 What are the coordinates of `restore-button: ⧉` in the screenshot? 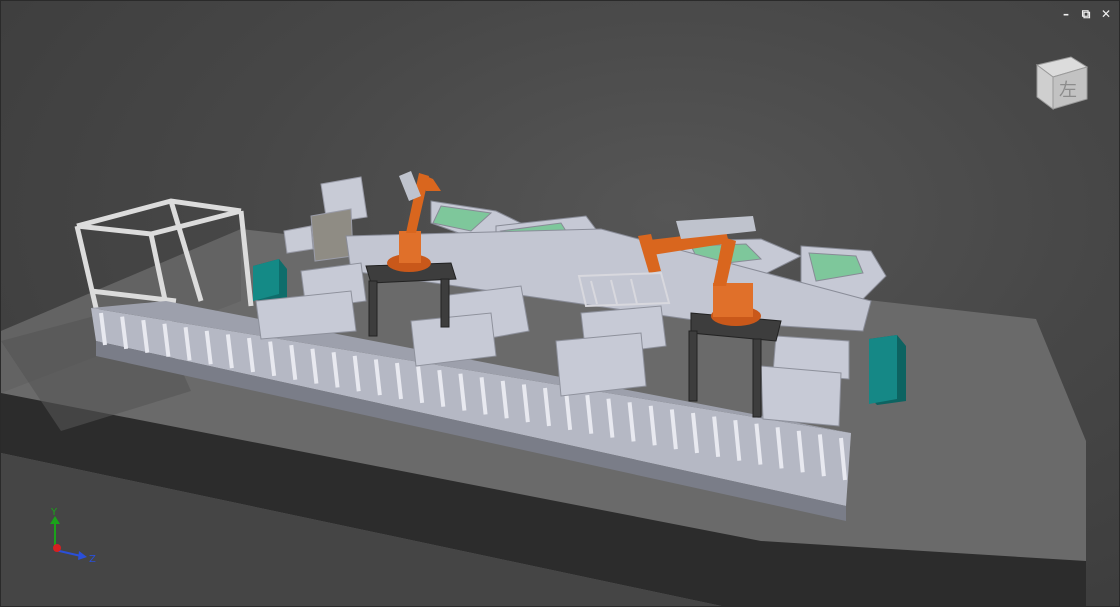 It's located at (1086, 14).